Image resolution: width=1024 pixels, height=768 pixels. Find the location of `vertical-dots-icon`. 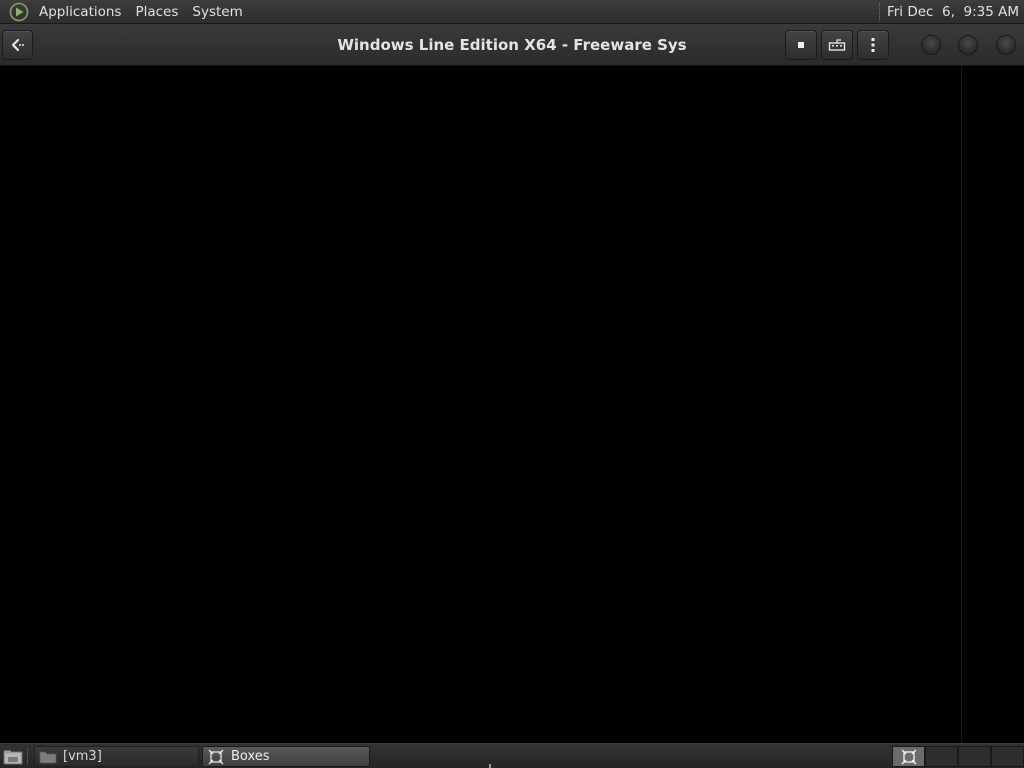

vertical-dots-icon is located at coordinates (873, 45).